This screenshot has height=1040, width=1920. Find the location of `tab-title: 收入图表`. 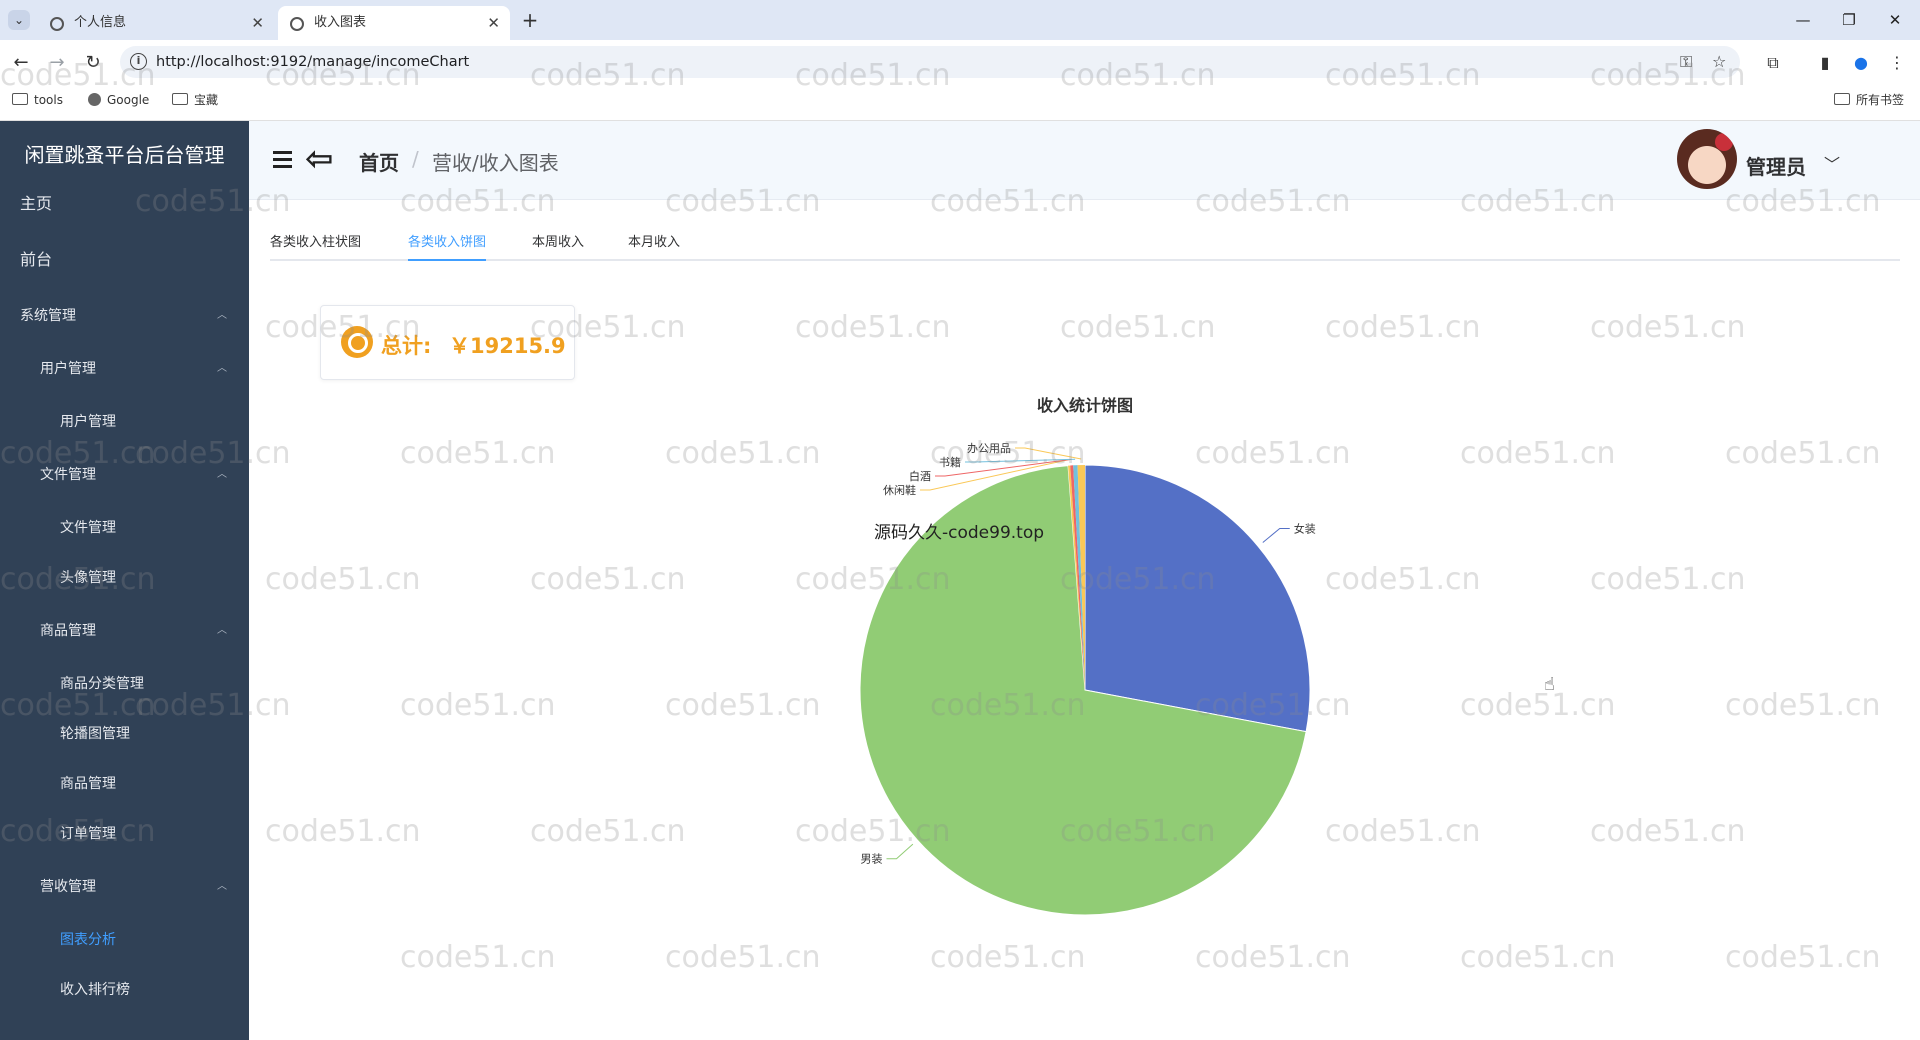

tab-title: 收入图表 is located at coordinates (340, 22).